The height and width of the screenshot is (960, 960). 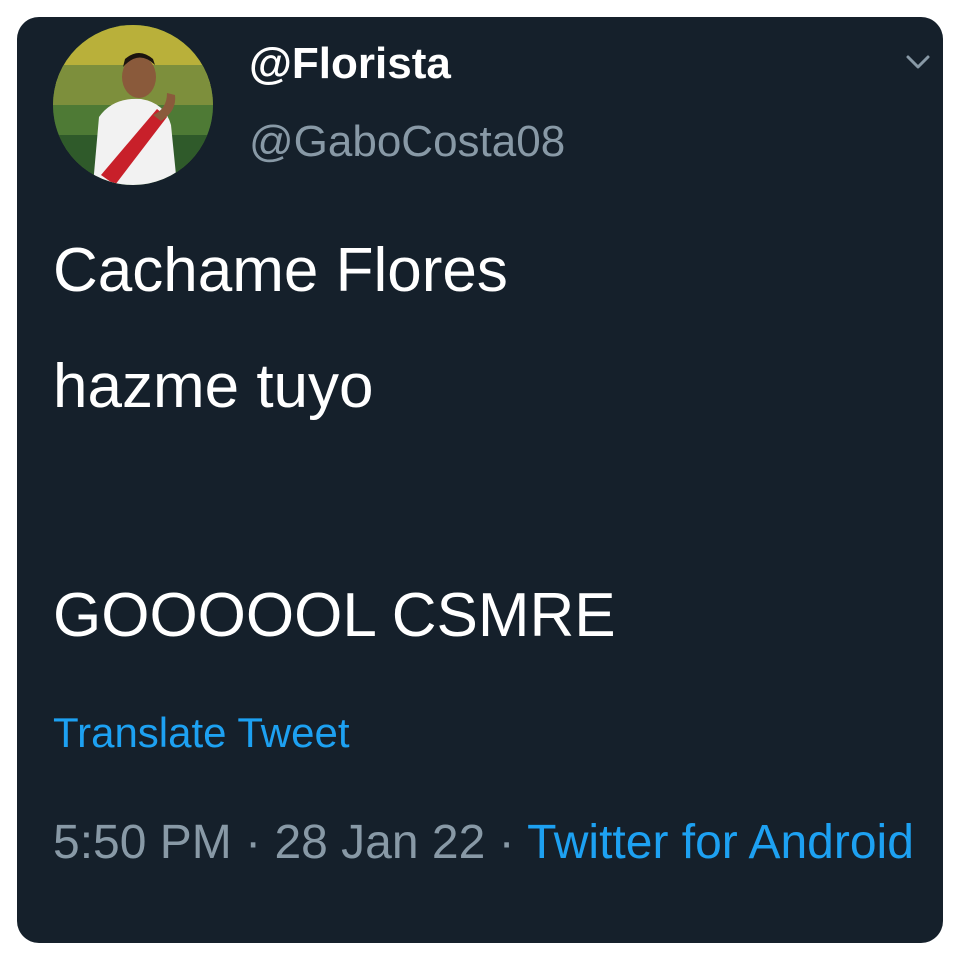 I want to click on tweet-text-line: Cachame Flores, so click(x=280, y=270).